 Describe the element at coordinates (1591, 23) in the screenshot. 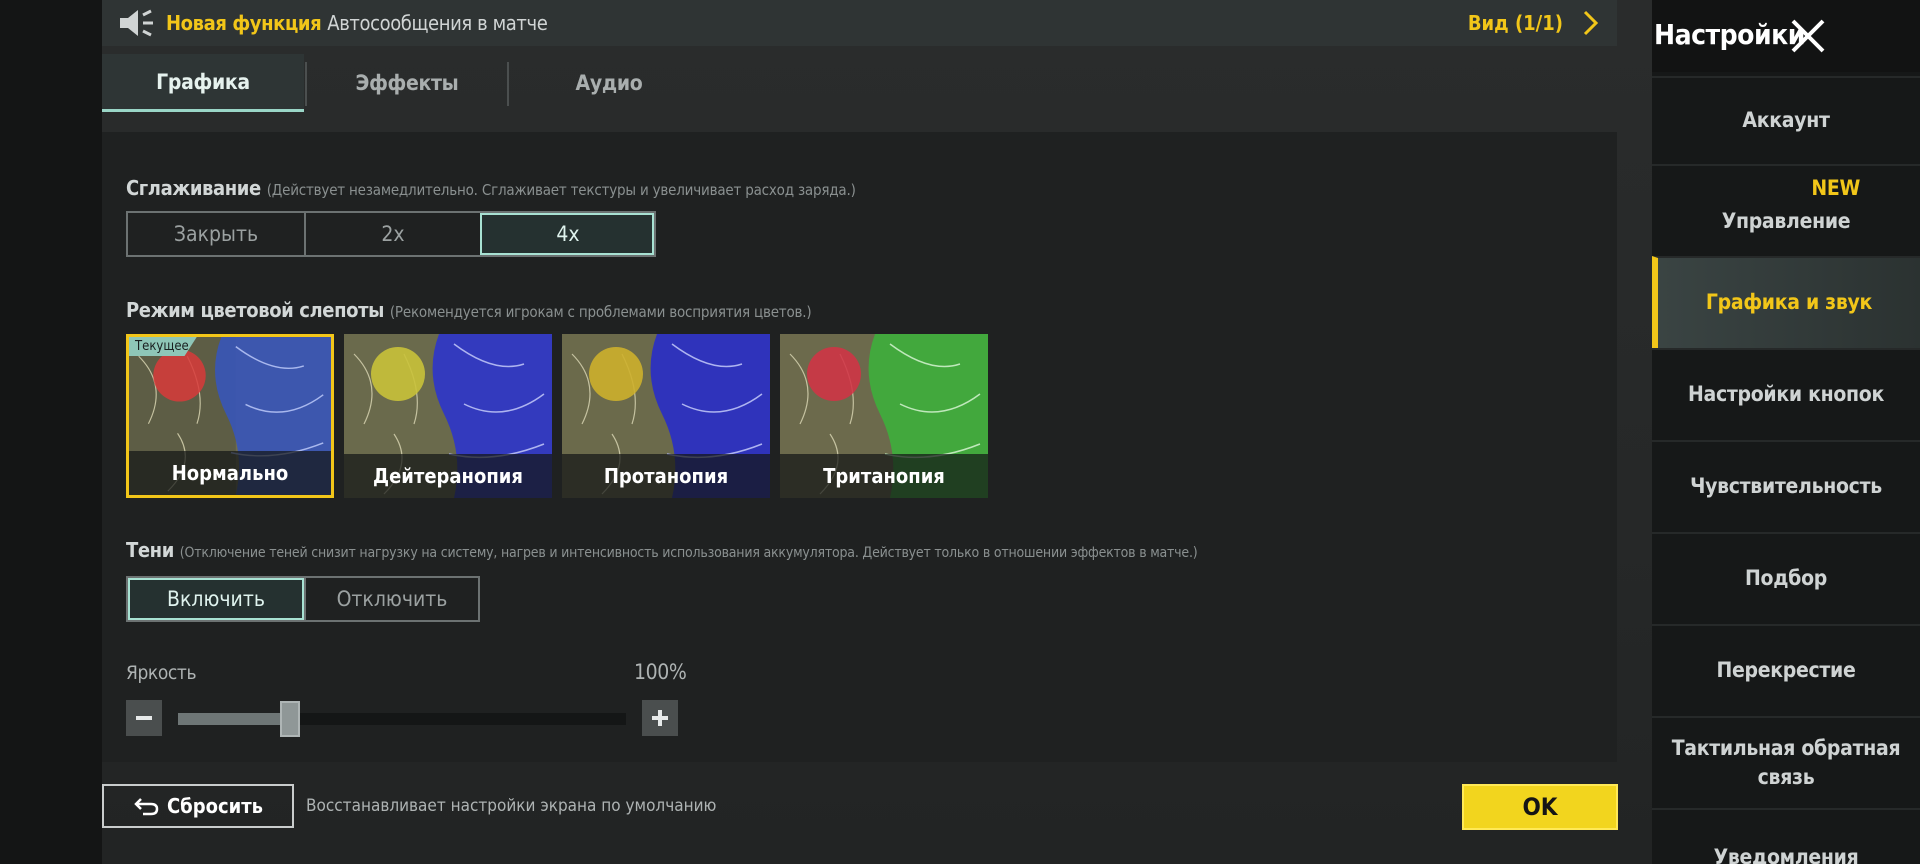

I see `chevron-right-icon` at that location.